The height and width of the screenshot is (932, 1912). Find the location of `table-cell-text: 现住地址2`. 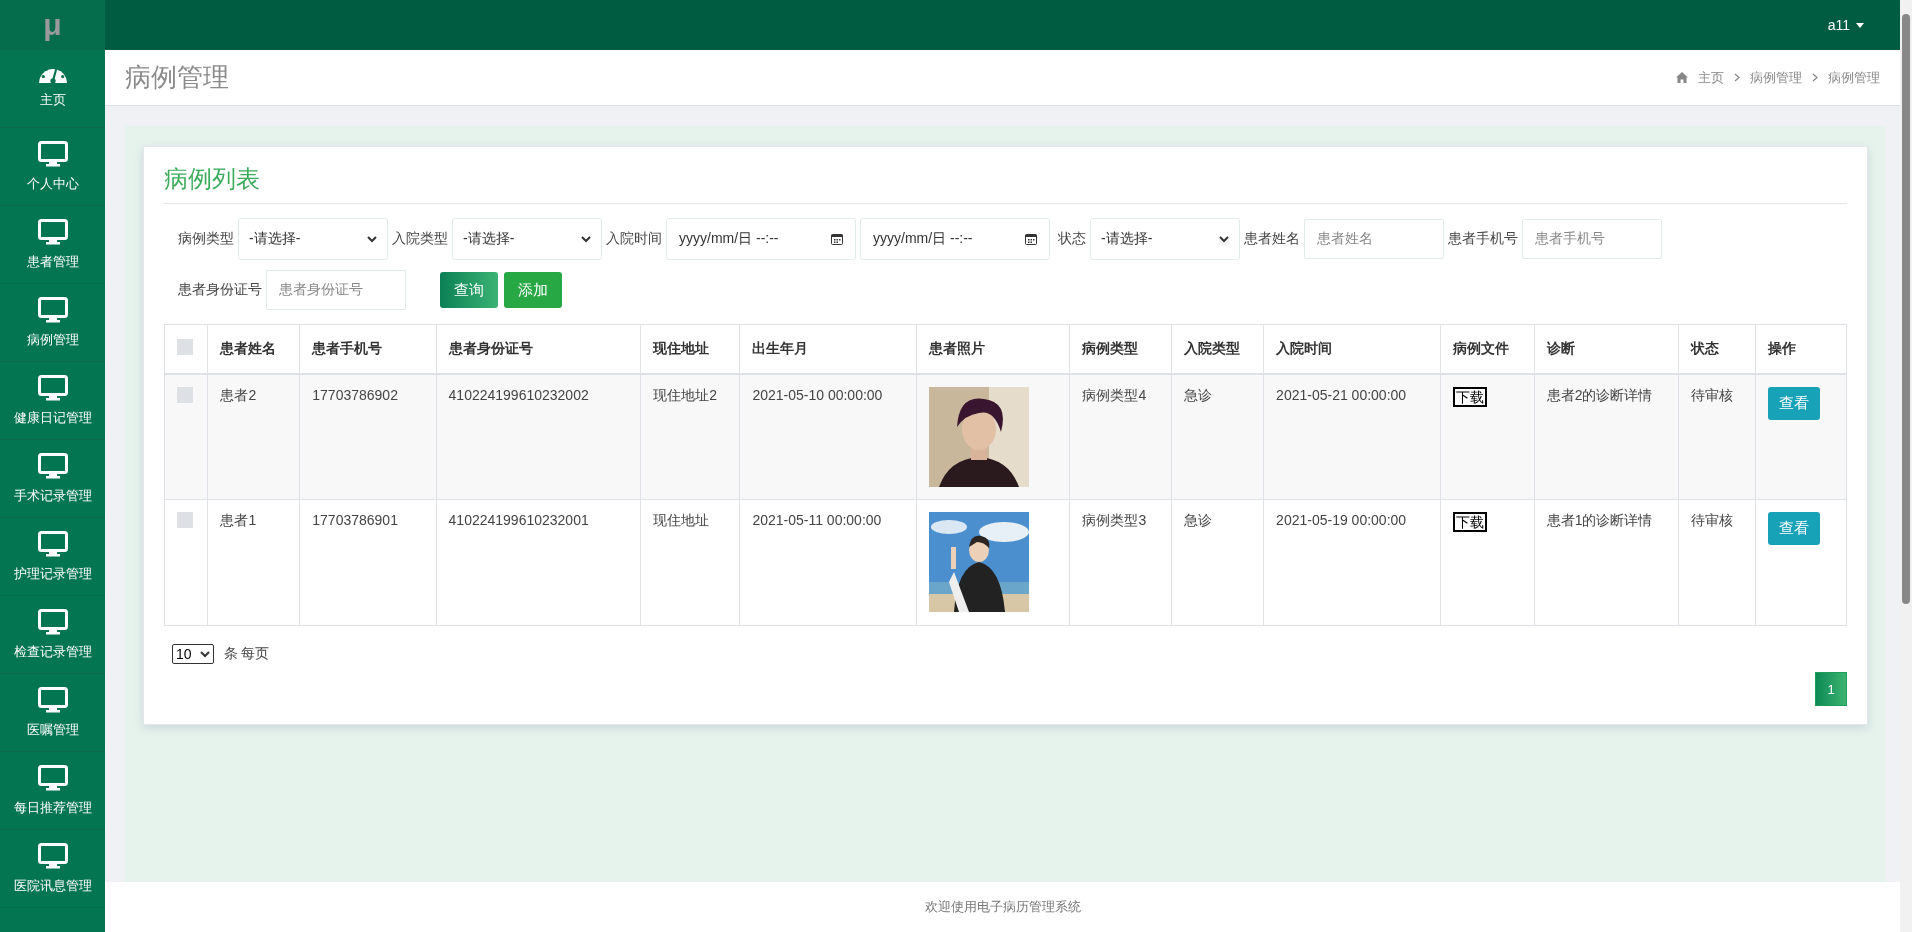

table-cell-text: 现住地址2 is located at coordinates (685, 394).